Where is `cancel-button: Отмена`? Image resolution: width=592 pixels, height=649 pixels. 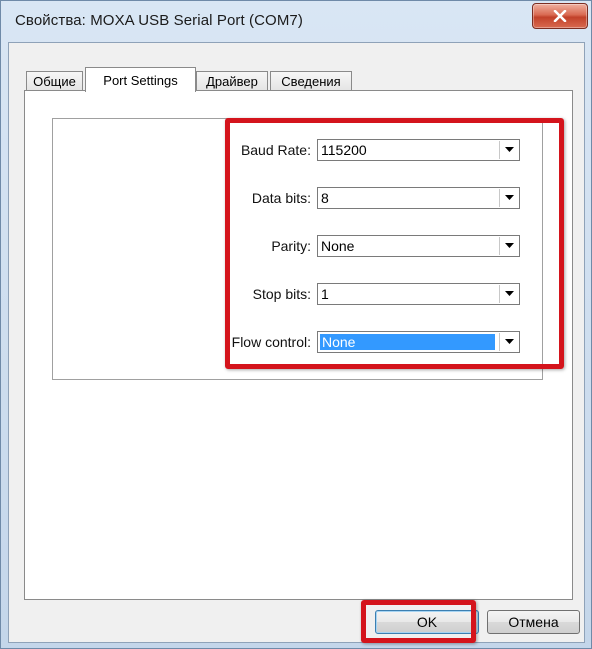 cancel-button: Отмена is located at coordinates (533, 622).